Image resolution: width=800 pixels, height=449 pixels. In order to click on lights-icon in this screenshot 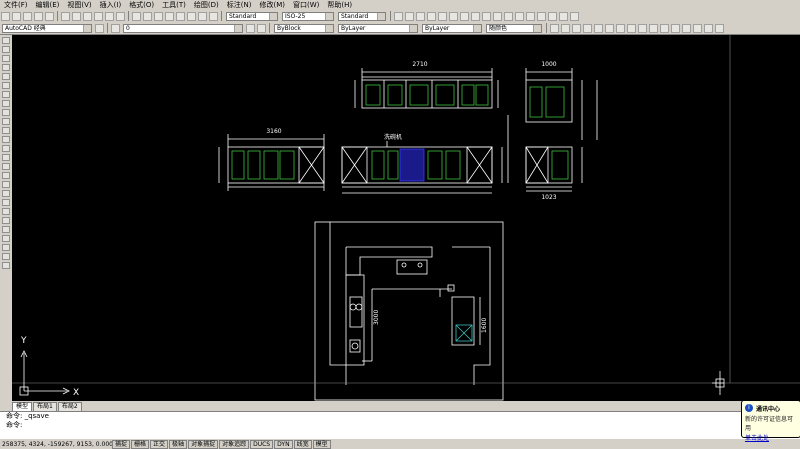, I will do `click(6, 256)`.